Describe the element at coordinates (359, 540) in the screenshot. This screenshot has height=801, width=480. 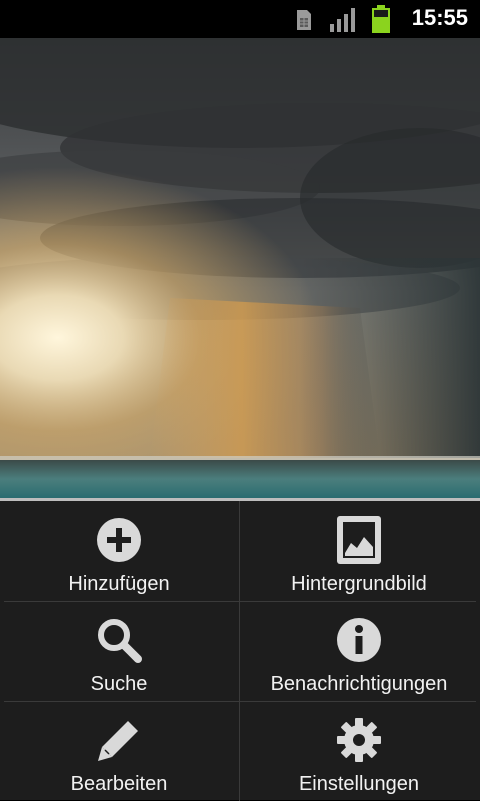
I see `wallpaper-icon` at that location.